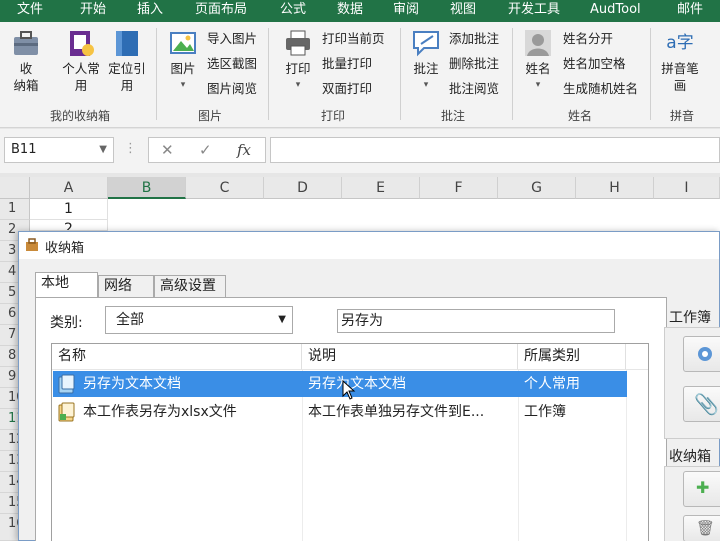  I want to click on workbook-action-button, so click(701, 354).